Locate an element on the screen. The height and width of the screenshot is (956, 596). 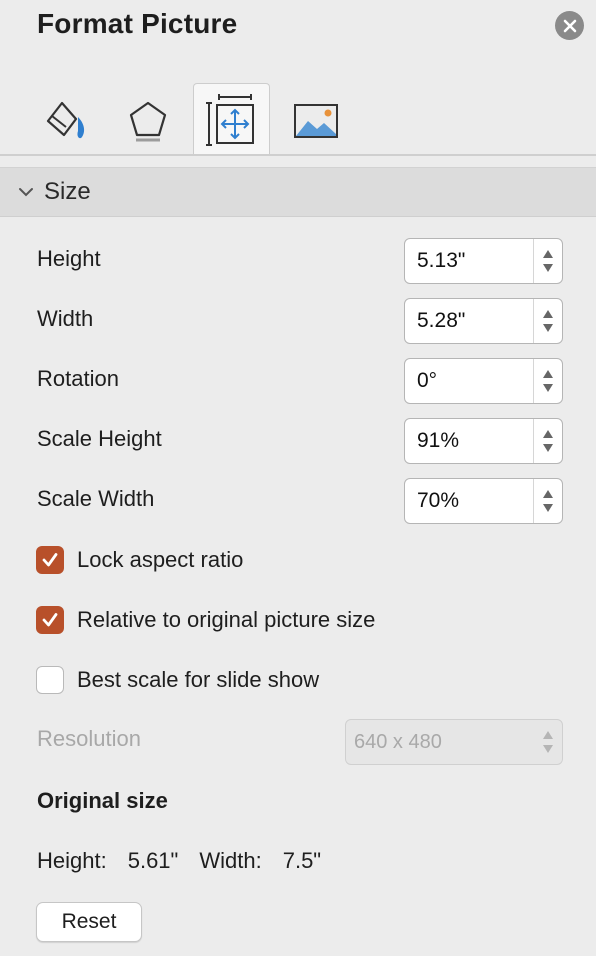
tab-size-properties is located at coordinates (231, 119).